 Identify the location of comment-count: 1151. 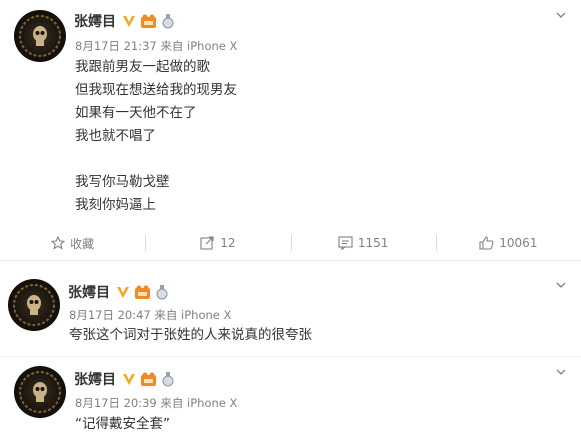
(373, 243).